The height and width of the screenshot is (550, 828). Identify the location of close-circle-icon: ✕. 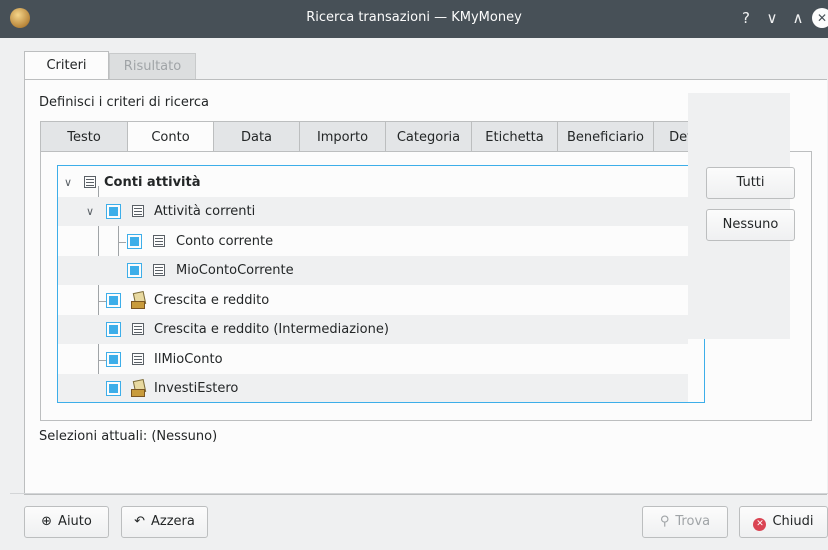
(760, 524).